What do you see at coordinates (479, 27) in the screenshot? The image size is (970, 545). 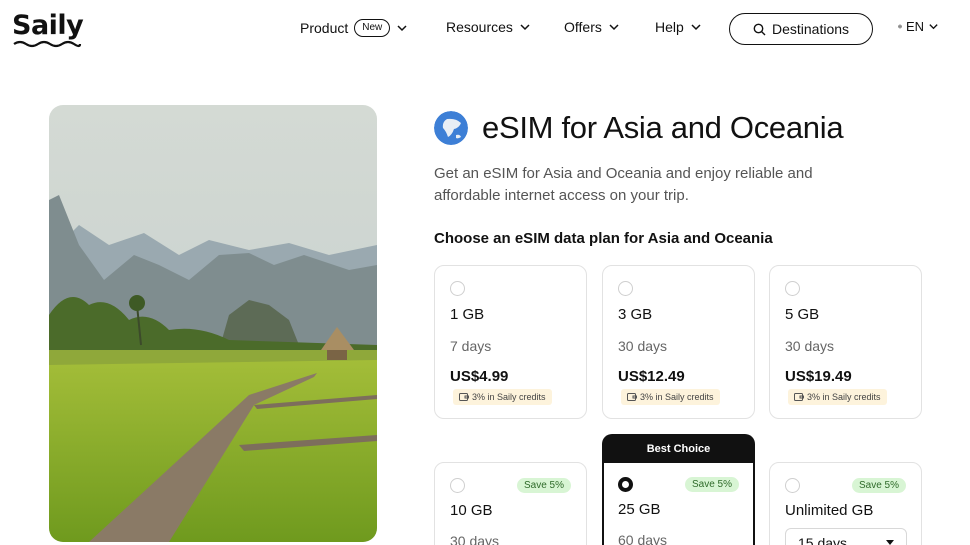 I see `nav-resources-label: Resources` at bounding box center [479, 27].